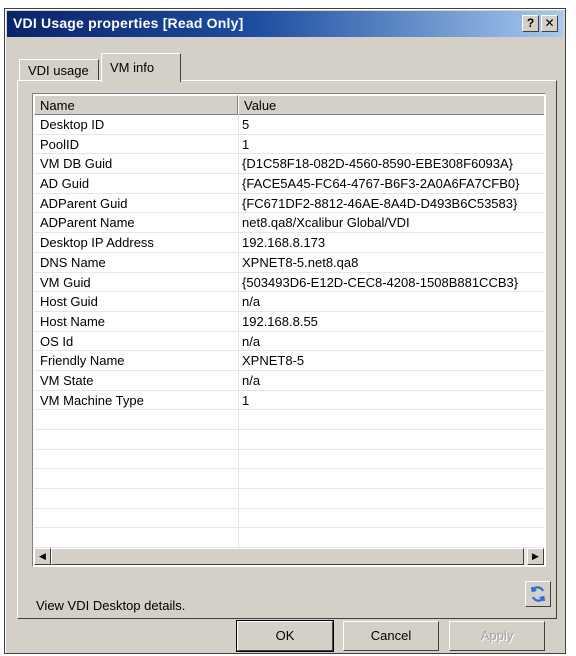 This screenshot has width=576, height=656. I want to click on table-row: VM State n/a, so click(289, 381).